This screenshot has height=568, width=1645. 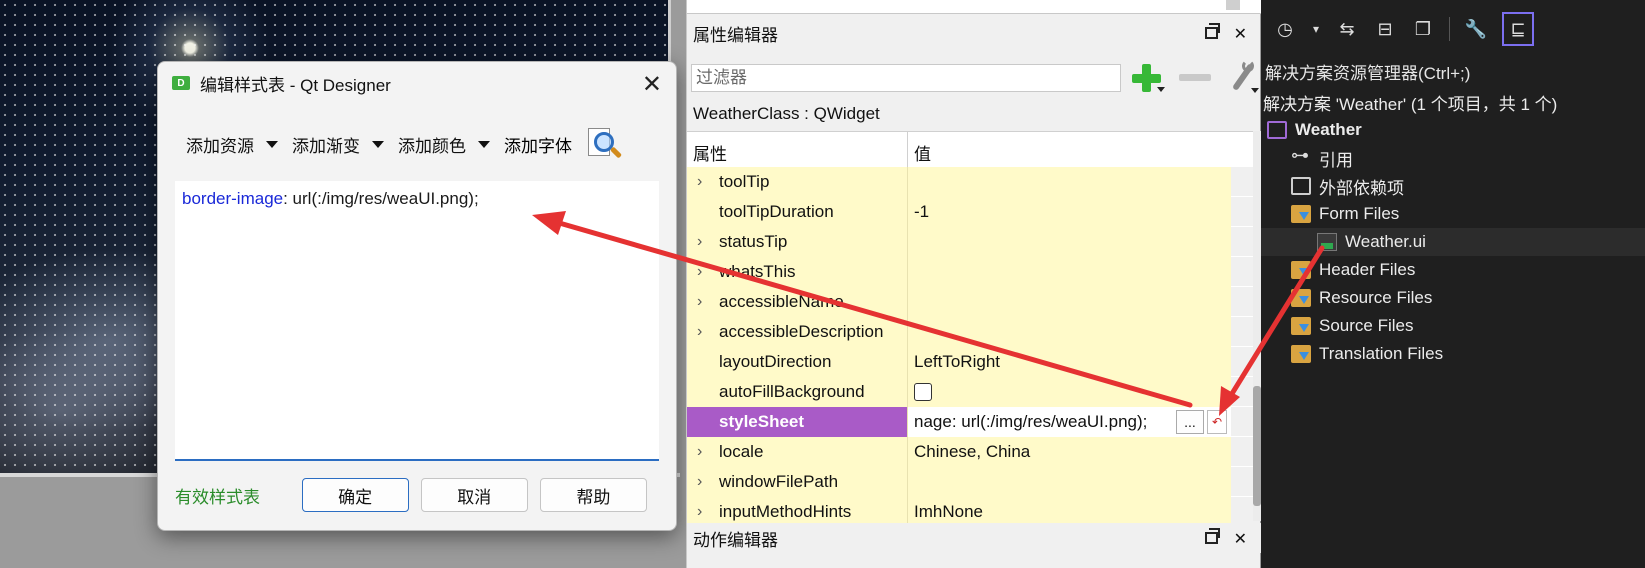 I want to click on property-row-whatsthis: › whatsThis, so click(x=974, y=271).